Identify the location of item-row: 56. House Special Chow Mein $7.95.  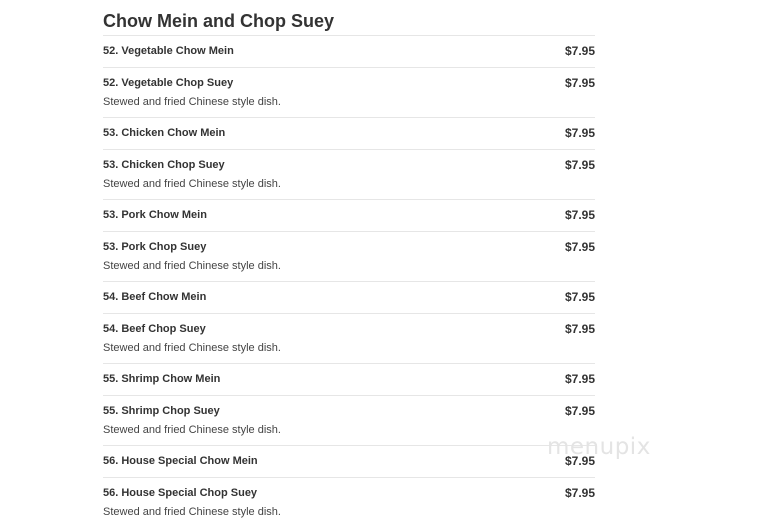
(349, 461).